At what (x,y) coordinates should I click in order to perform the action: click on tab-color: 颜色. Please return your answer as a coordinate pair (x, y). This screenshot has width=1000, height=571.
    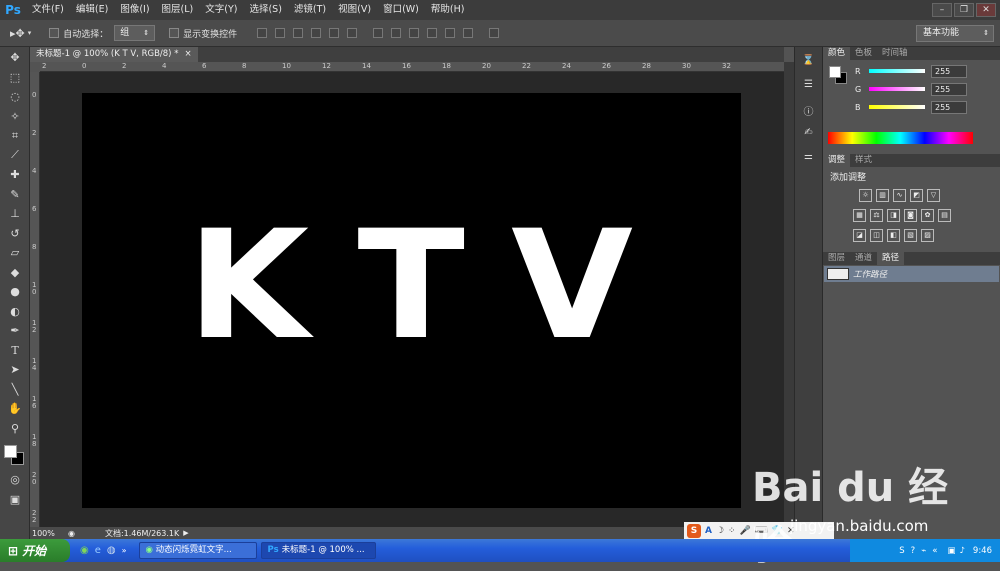
    Looking at the image, I should click on (837, 53).